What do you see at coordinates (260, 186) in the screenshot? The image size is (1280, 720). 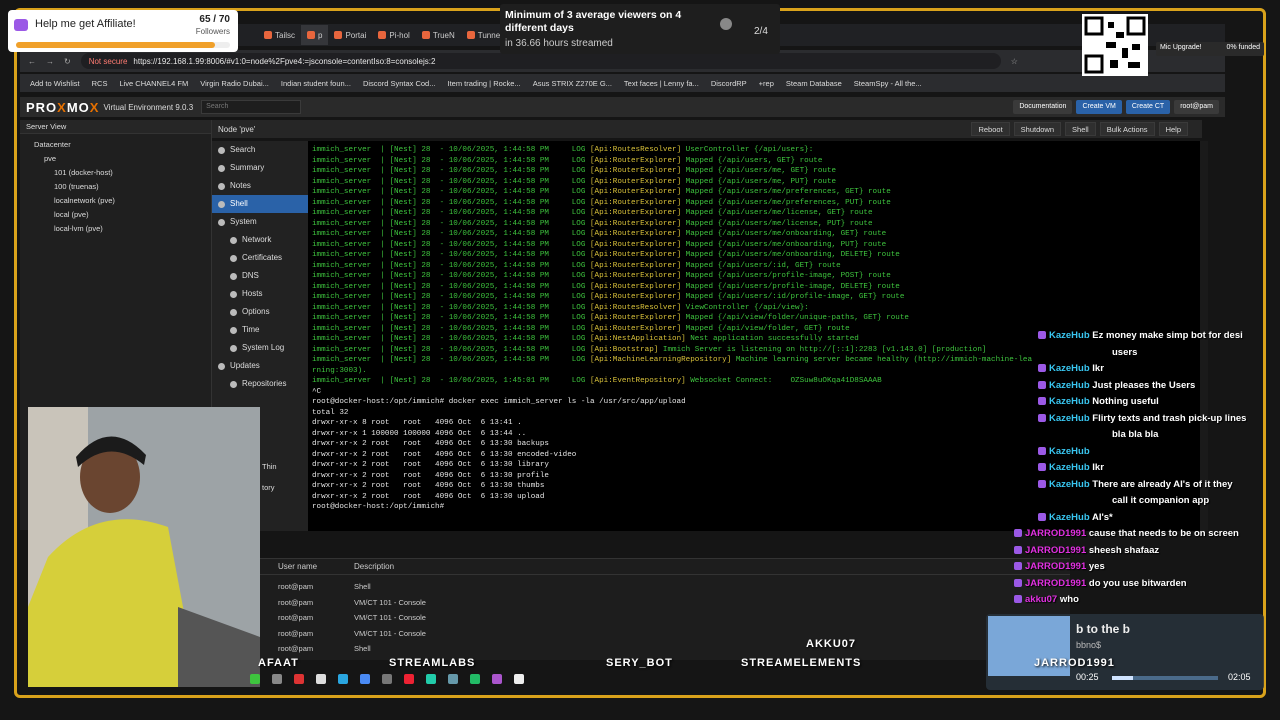 I see `subnav-notes: Notes` at bounding box center [260, 186].